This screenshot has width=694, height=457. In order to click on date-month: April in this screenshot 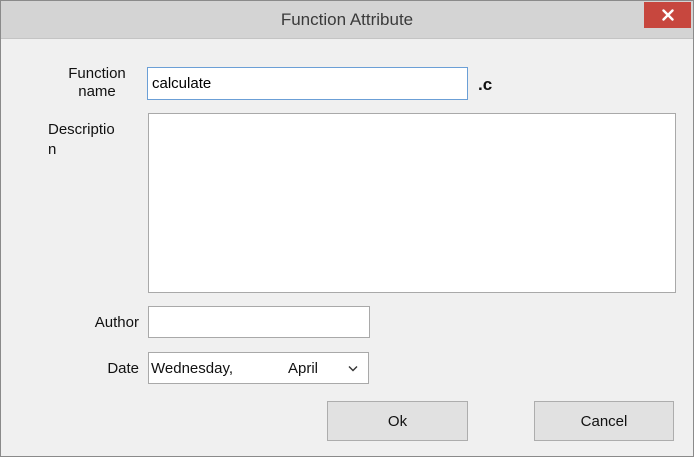, I will do `click(303, 368)`.